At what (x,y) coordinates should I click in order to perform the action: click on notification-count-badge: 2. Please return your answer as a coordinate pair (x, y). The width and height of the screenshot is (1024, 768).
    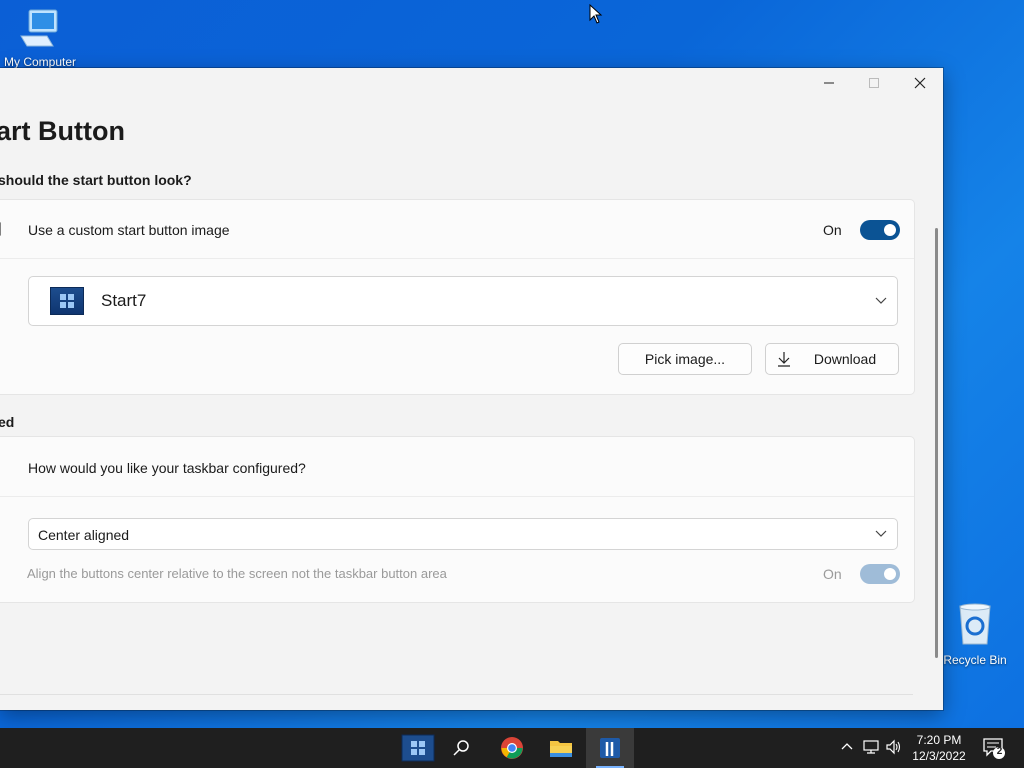
    Looking at the image, I should click on (999, 751).